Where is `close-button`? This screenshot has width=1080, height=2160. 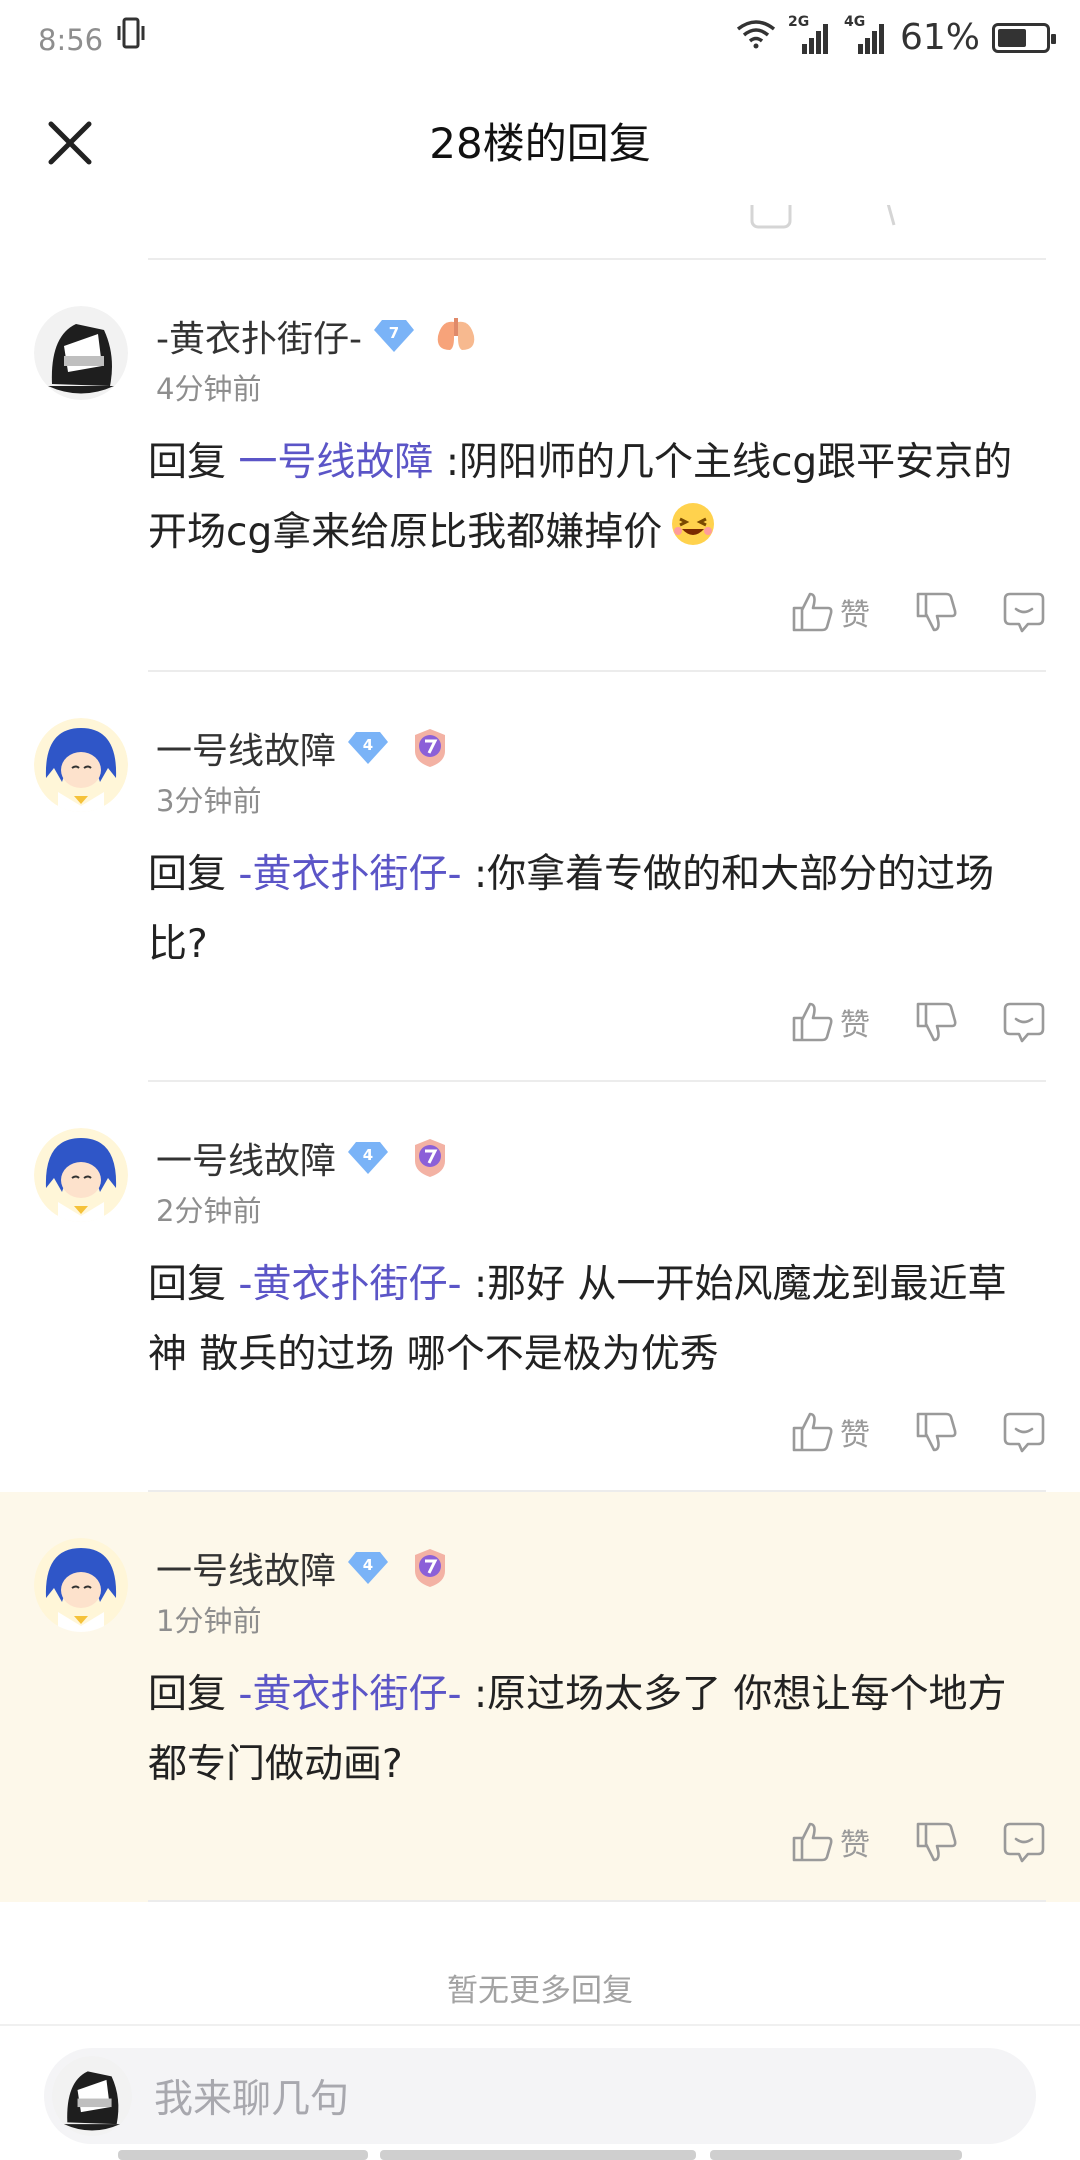 close-button is located at coordinates (70, 143).